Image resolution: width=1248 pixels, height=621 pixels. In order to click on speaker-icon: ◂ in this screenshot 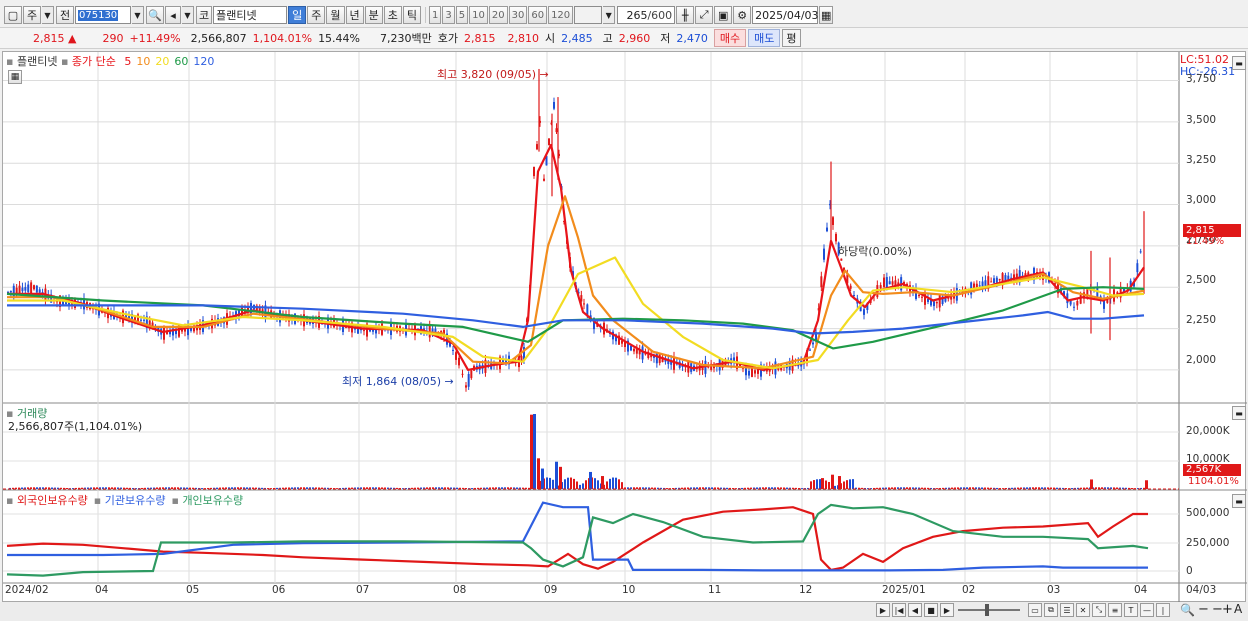, I will do `click(173, 15)`.